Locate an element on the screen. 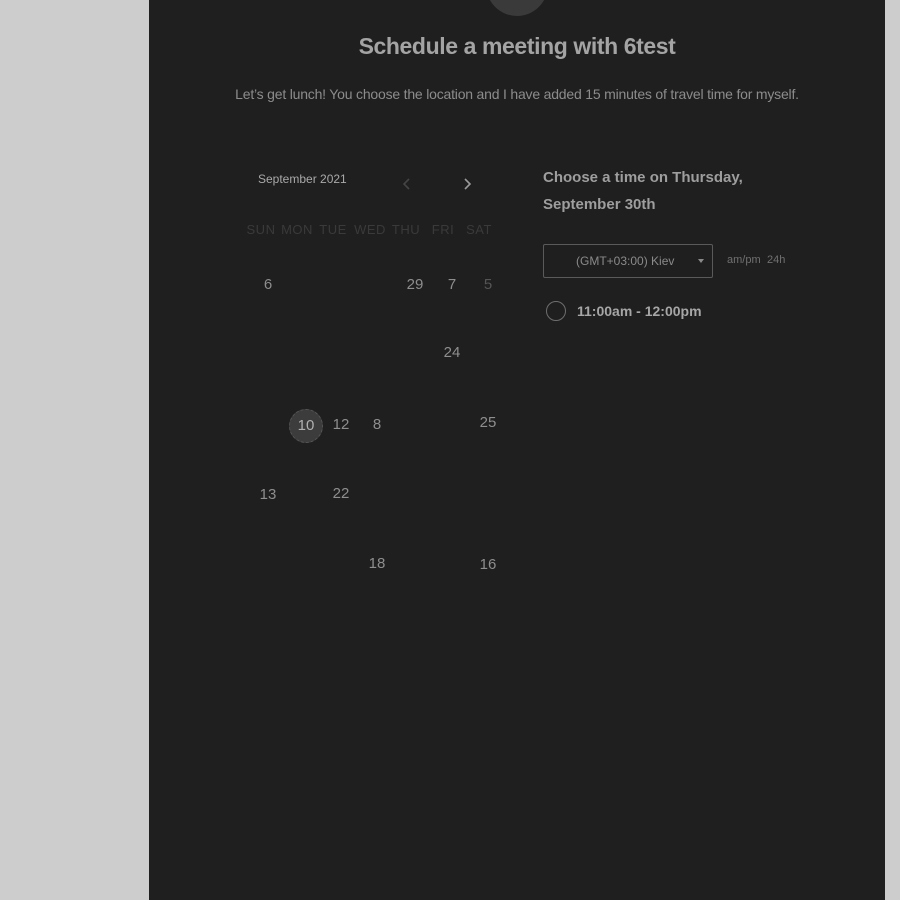 The width and height of the screenshot is (900, 900). weekday-wed: WED is located at coordinates (370, 229).